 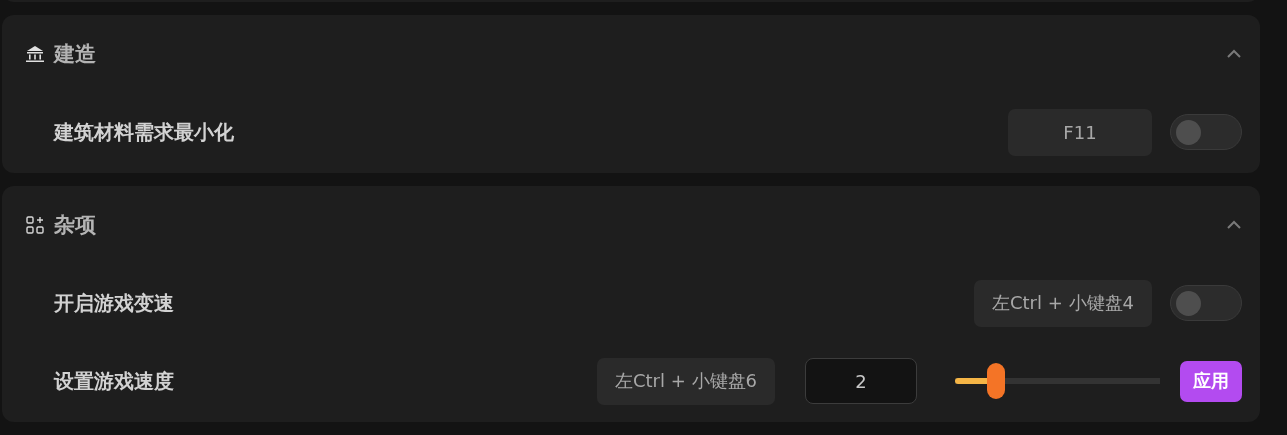 What do you see at coordinates (1211, 381) in the screenshot?
I see `apply-button: 应用` at bounding box center [1211, 381].